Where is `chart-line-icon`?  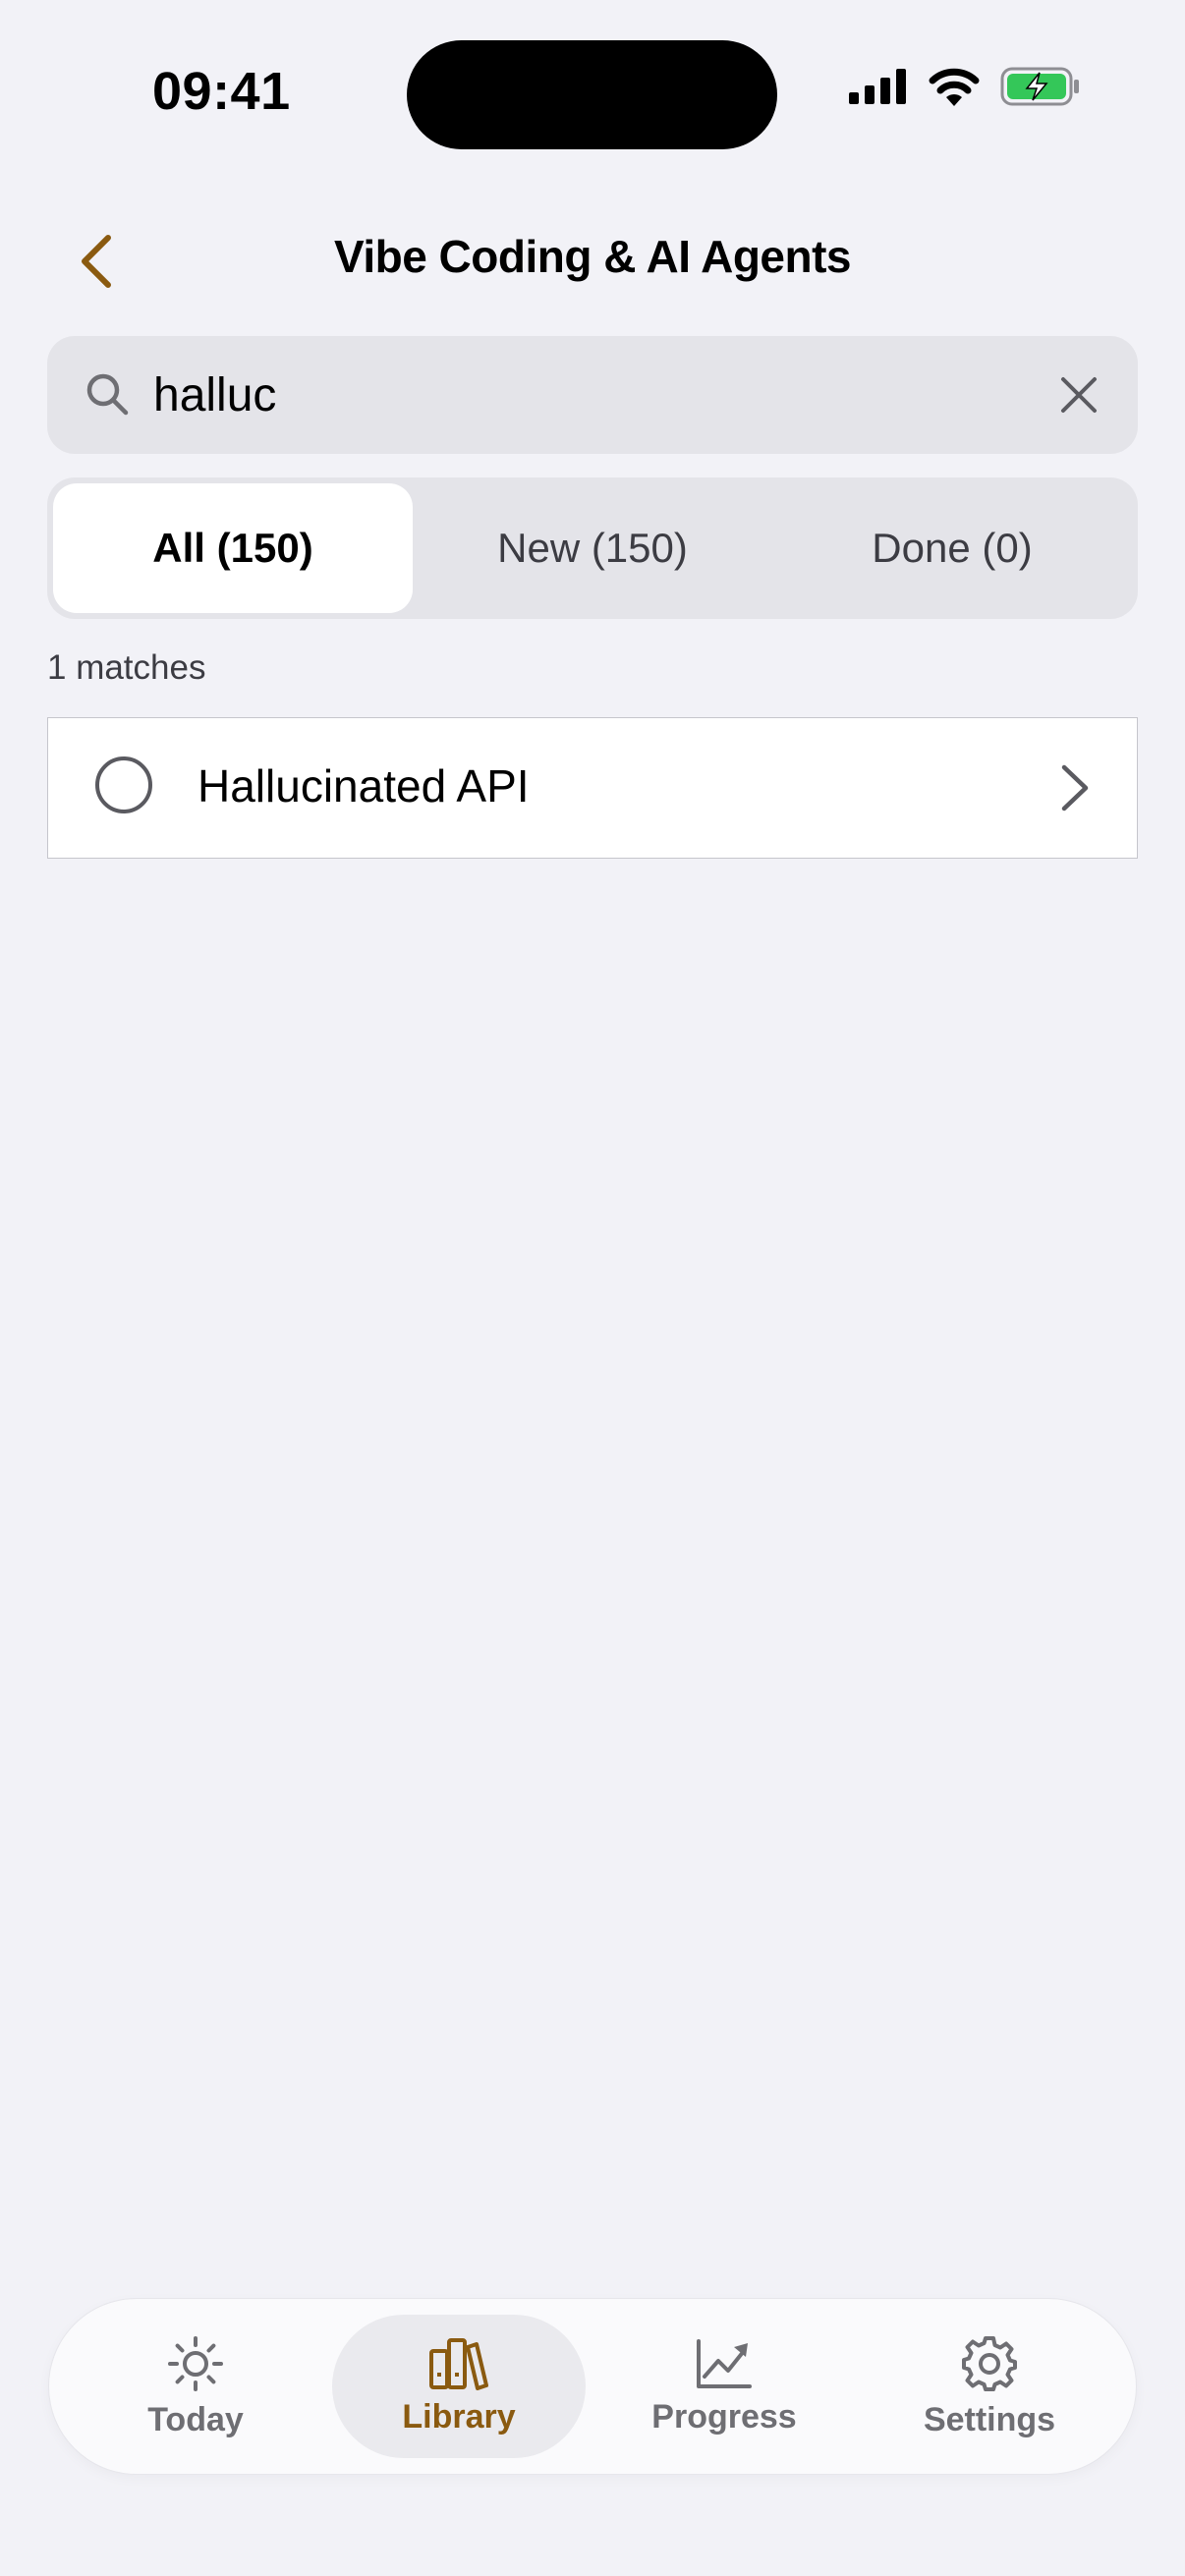
chart-line-icon is located at coordinates (724, 2363).